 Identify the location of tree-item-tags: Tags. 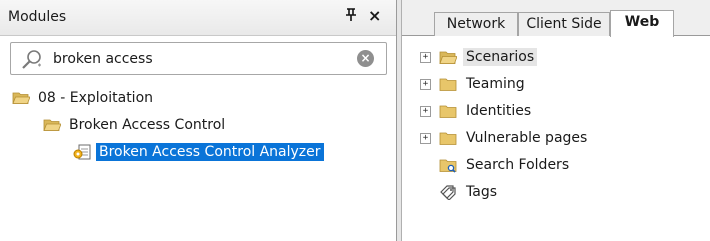
(451, 192).